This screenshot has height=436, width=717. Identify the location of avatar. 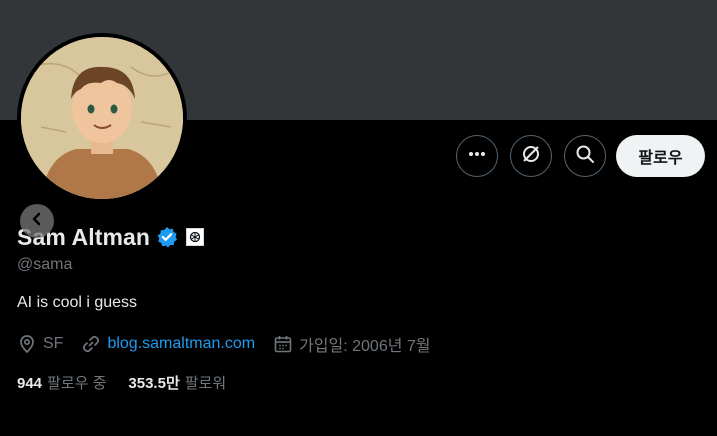
(102, 118).